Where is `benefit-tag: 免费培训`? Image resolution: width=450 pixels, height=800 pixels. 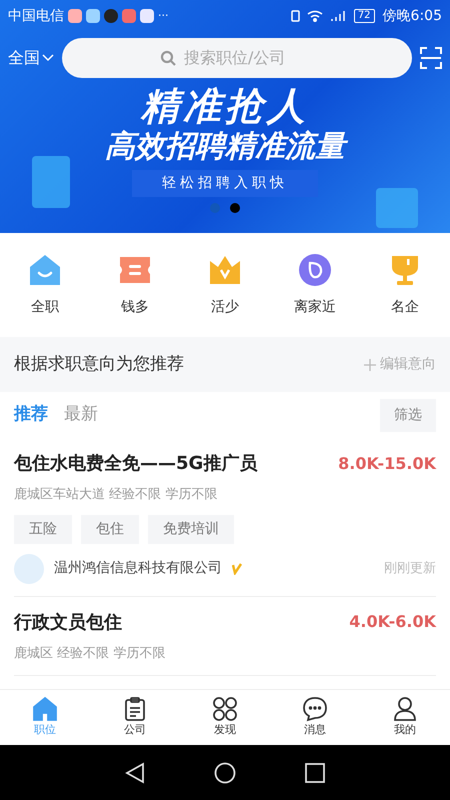 benefit-tag: 免费培训 is located at coordinates (191, 529).